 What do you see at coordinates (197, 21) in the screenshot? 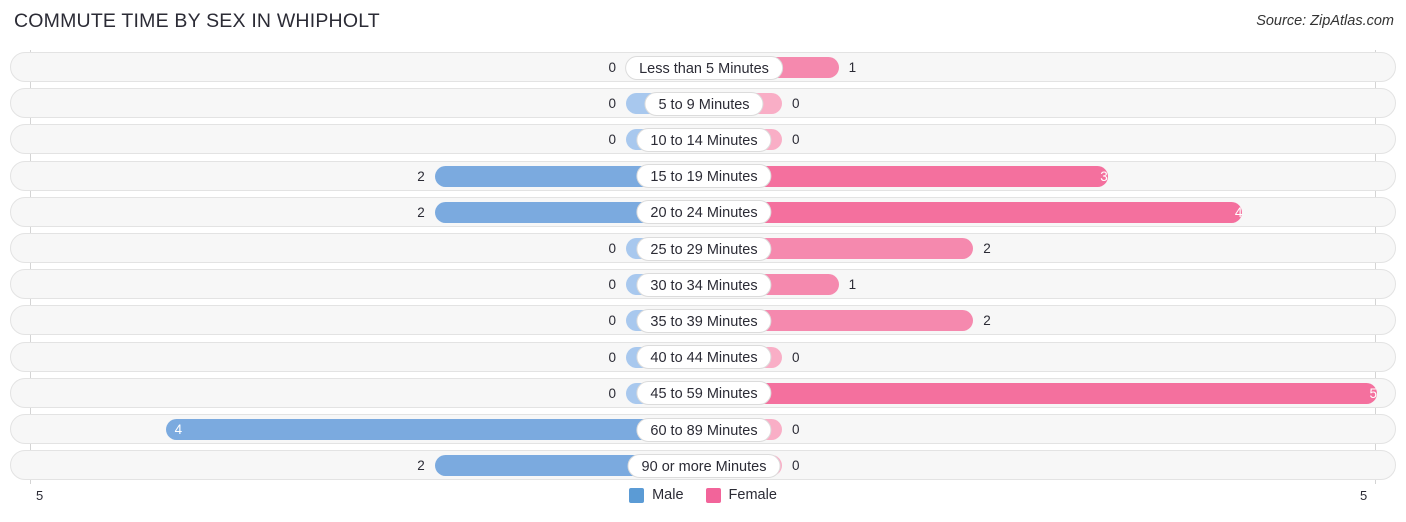
I see `page-title: COMMUTE TIME BY SEX IN WHIPHOLT` at bounding box center [197, 21].